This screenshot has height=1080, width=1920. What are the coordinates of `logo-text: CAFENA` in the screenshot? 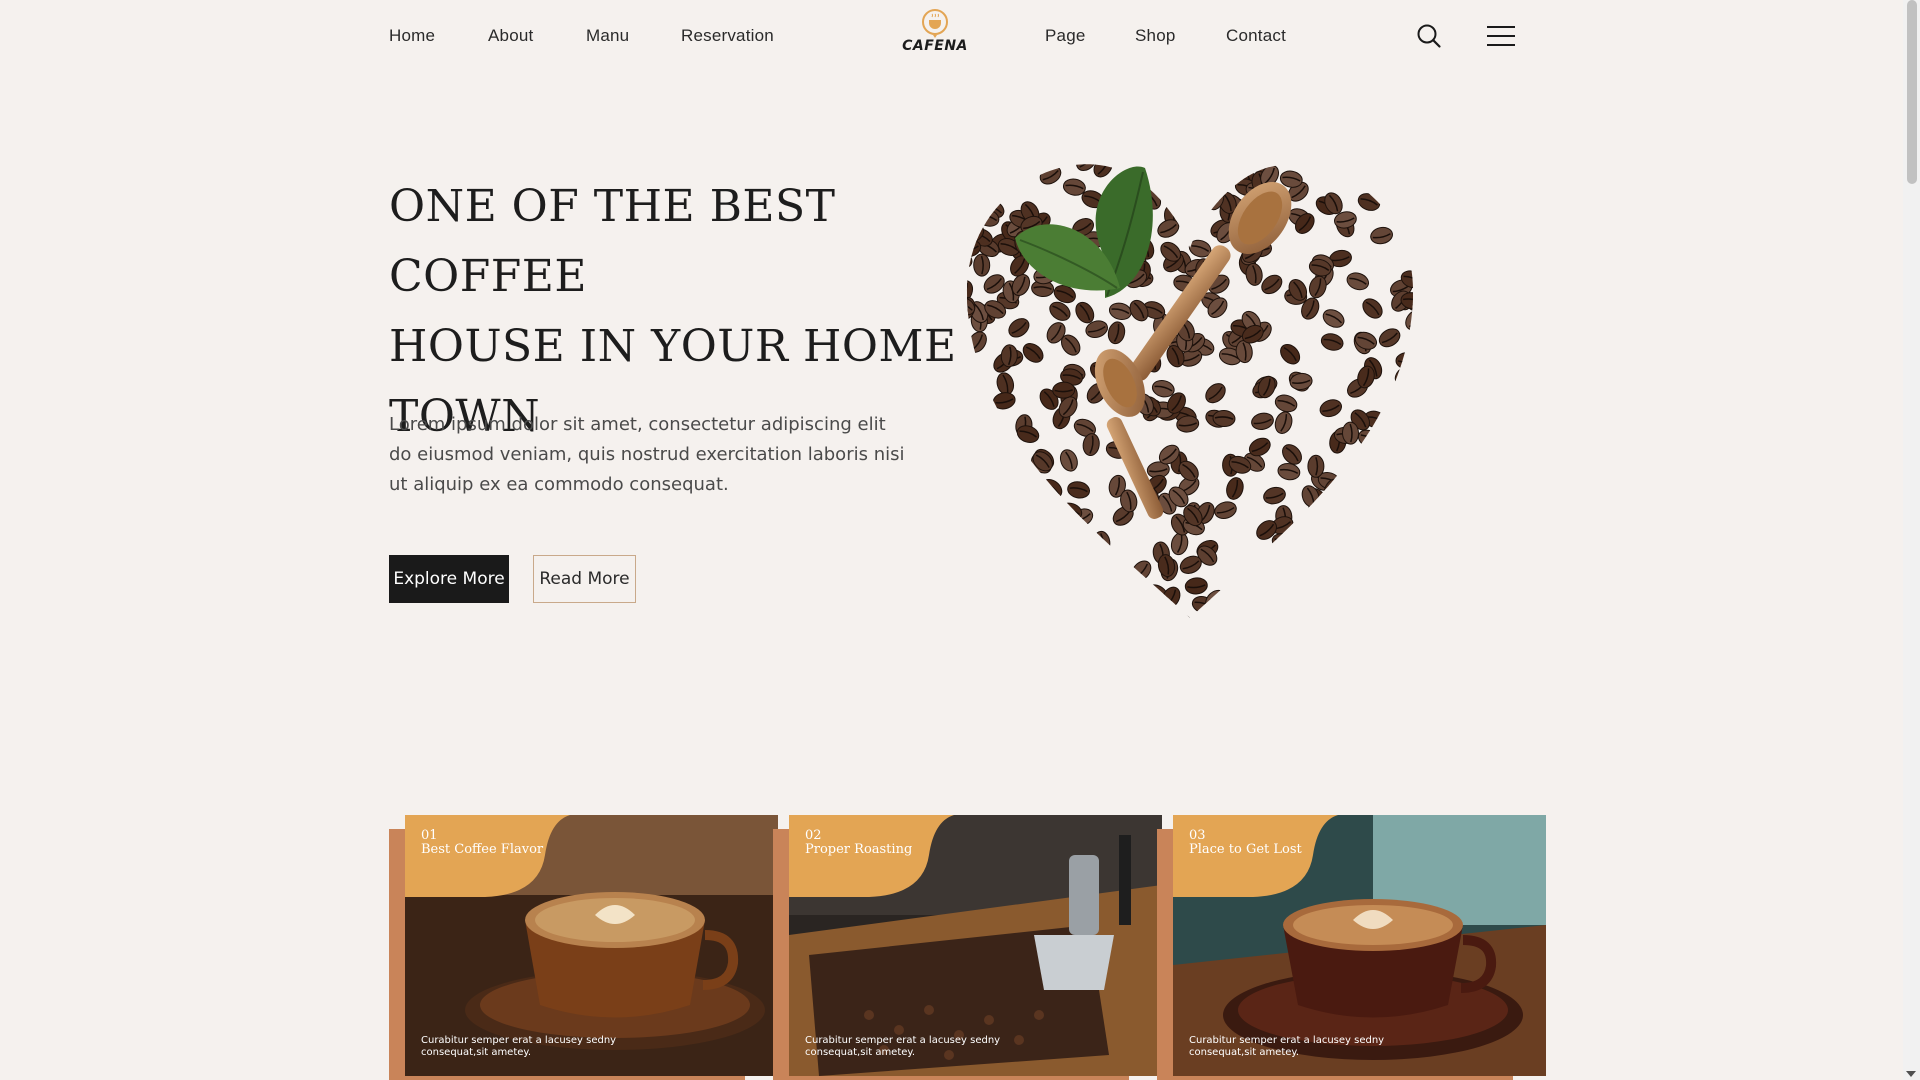 It's located at (935, 46).